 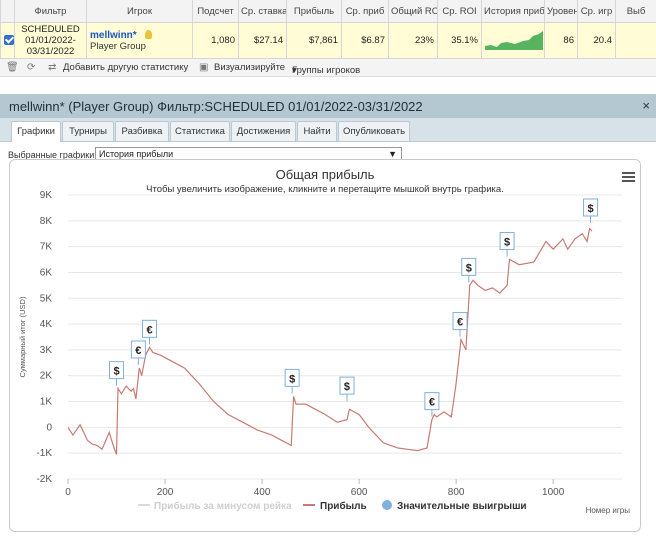 What do you see at coordinates (223, 506) in the screenshot?
I see `legend-rake-label: Прибыль за минусом рейка` at bounding box center [223, 506].